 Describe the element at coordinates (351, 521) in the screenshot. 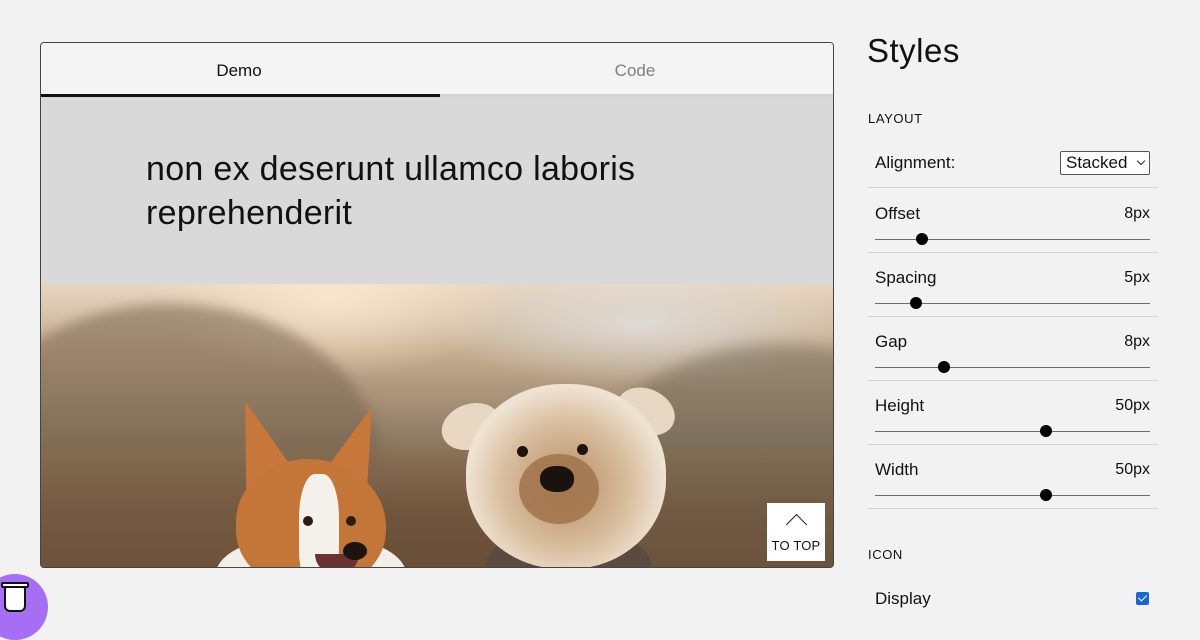

I see `corgi-eye-right` at that location.